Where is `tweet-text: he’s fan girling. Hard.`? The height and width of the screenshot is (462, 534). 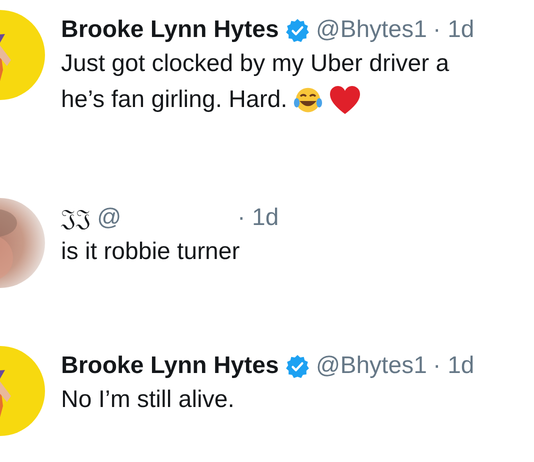
tweet-text: he’s fan girling. Hard. is located at coordinates (174, 100).